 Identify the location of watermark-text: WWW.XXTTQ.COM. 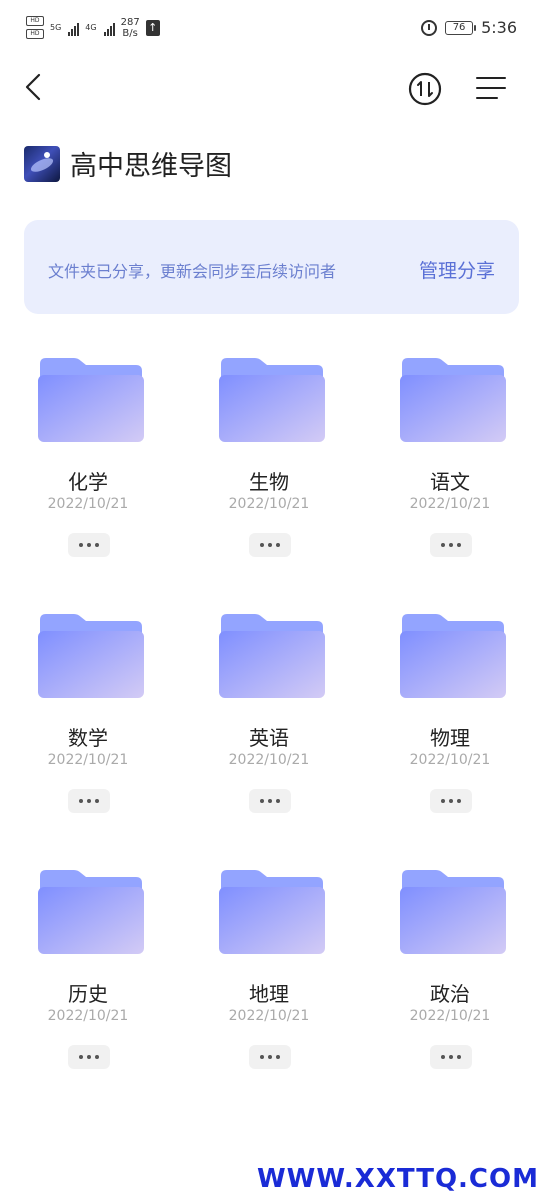
(398, 1179).